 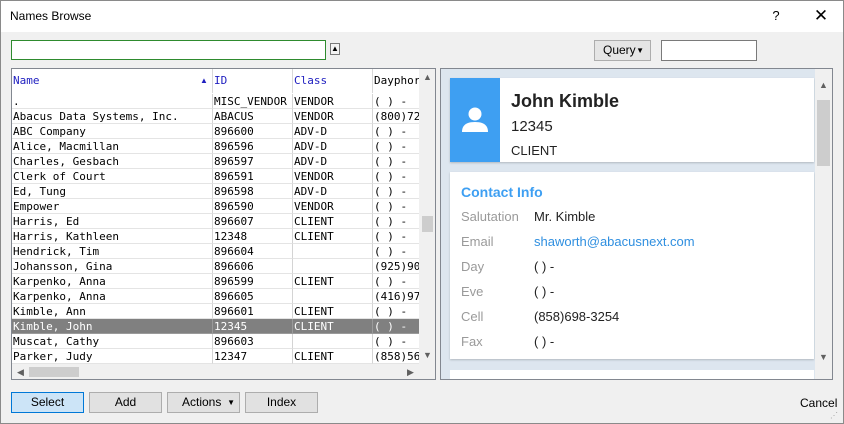 I want to click on cell-id: 896598, so click(x=253, y=191).